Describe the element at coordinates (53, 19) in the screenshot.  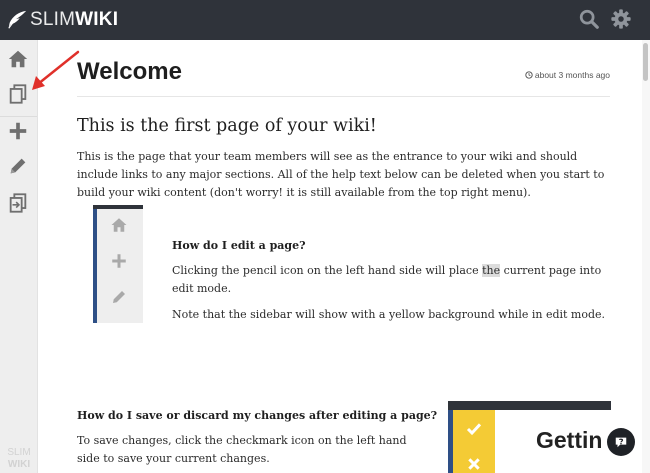
I see `brand-name-light: SLIM` at that location.